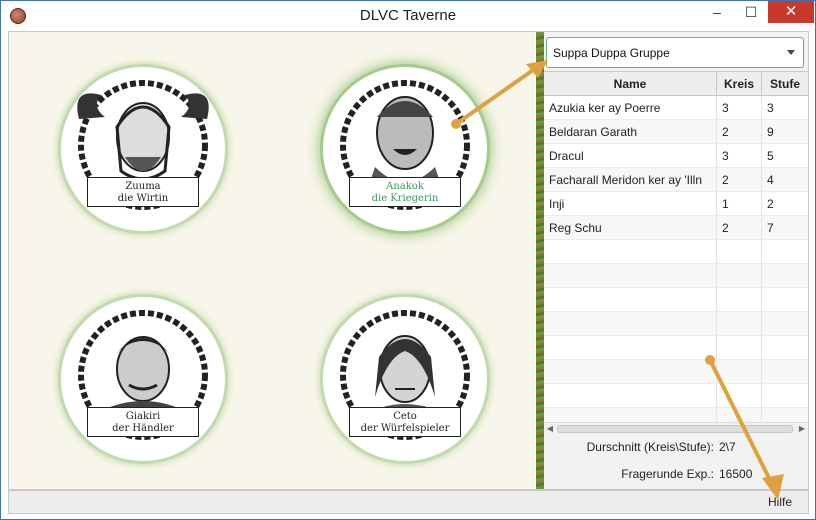  I want to click on cell-stufe: 5, so click(770, 156).